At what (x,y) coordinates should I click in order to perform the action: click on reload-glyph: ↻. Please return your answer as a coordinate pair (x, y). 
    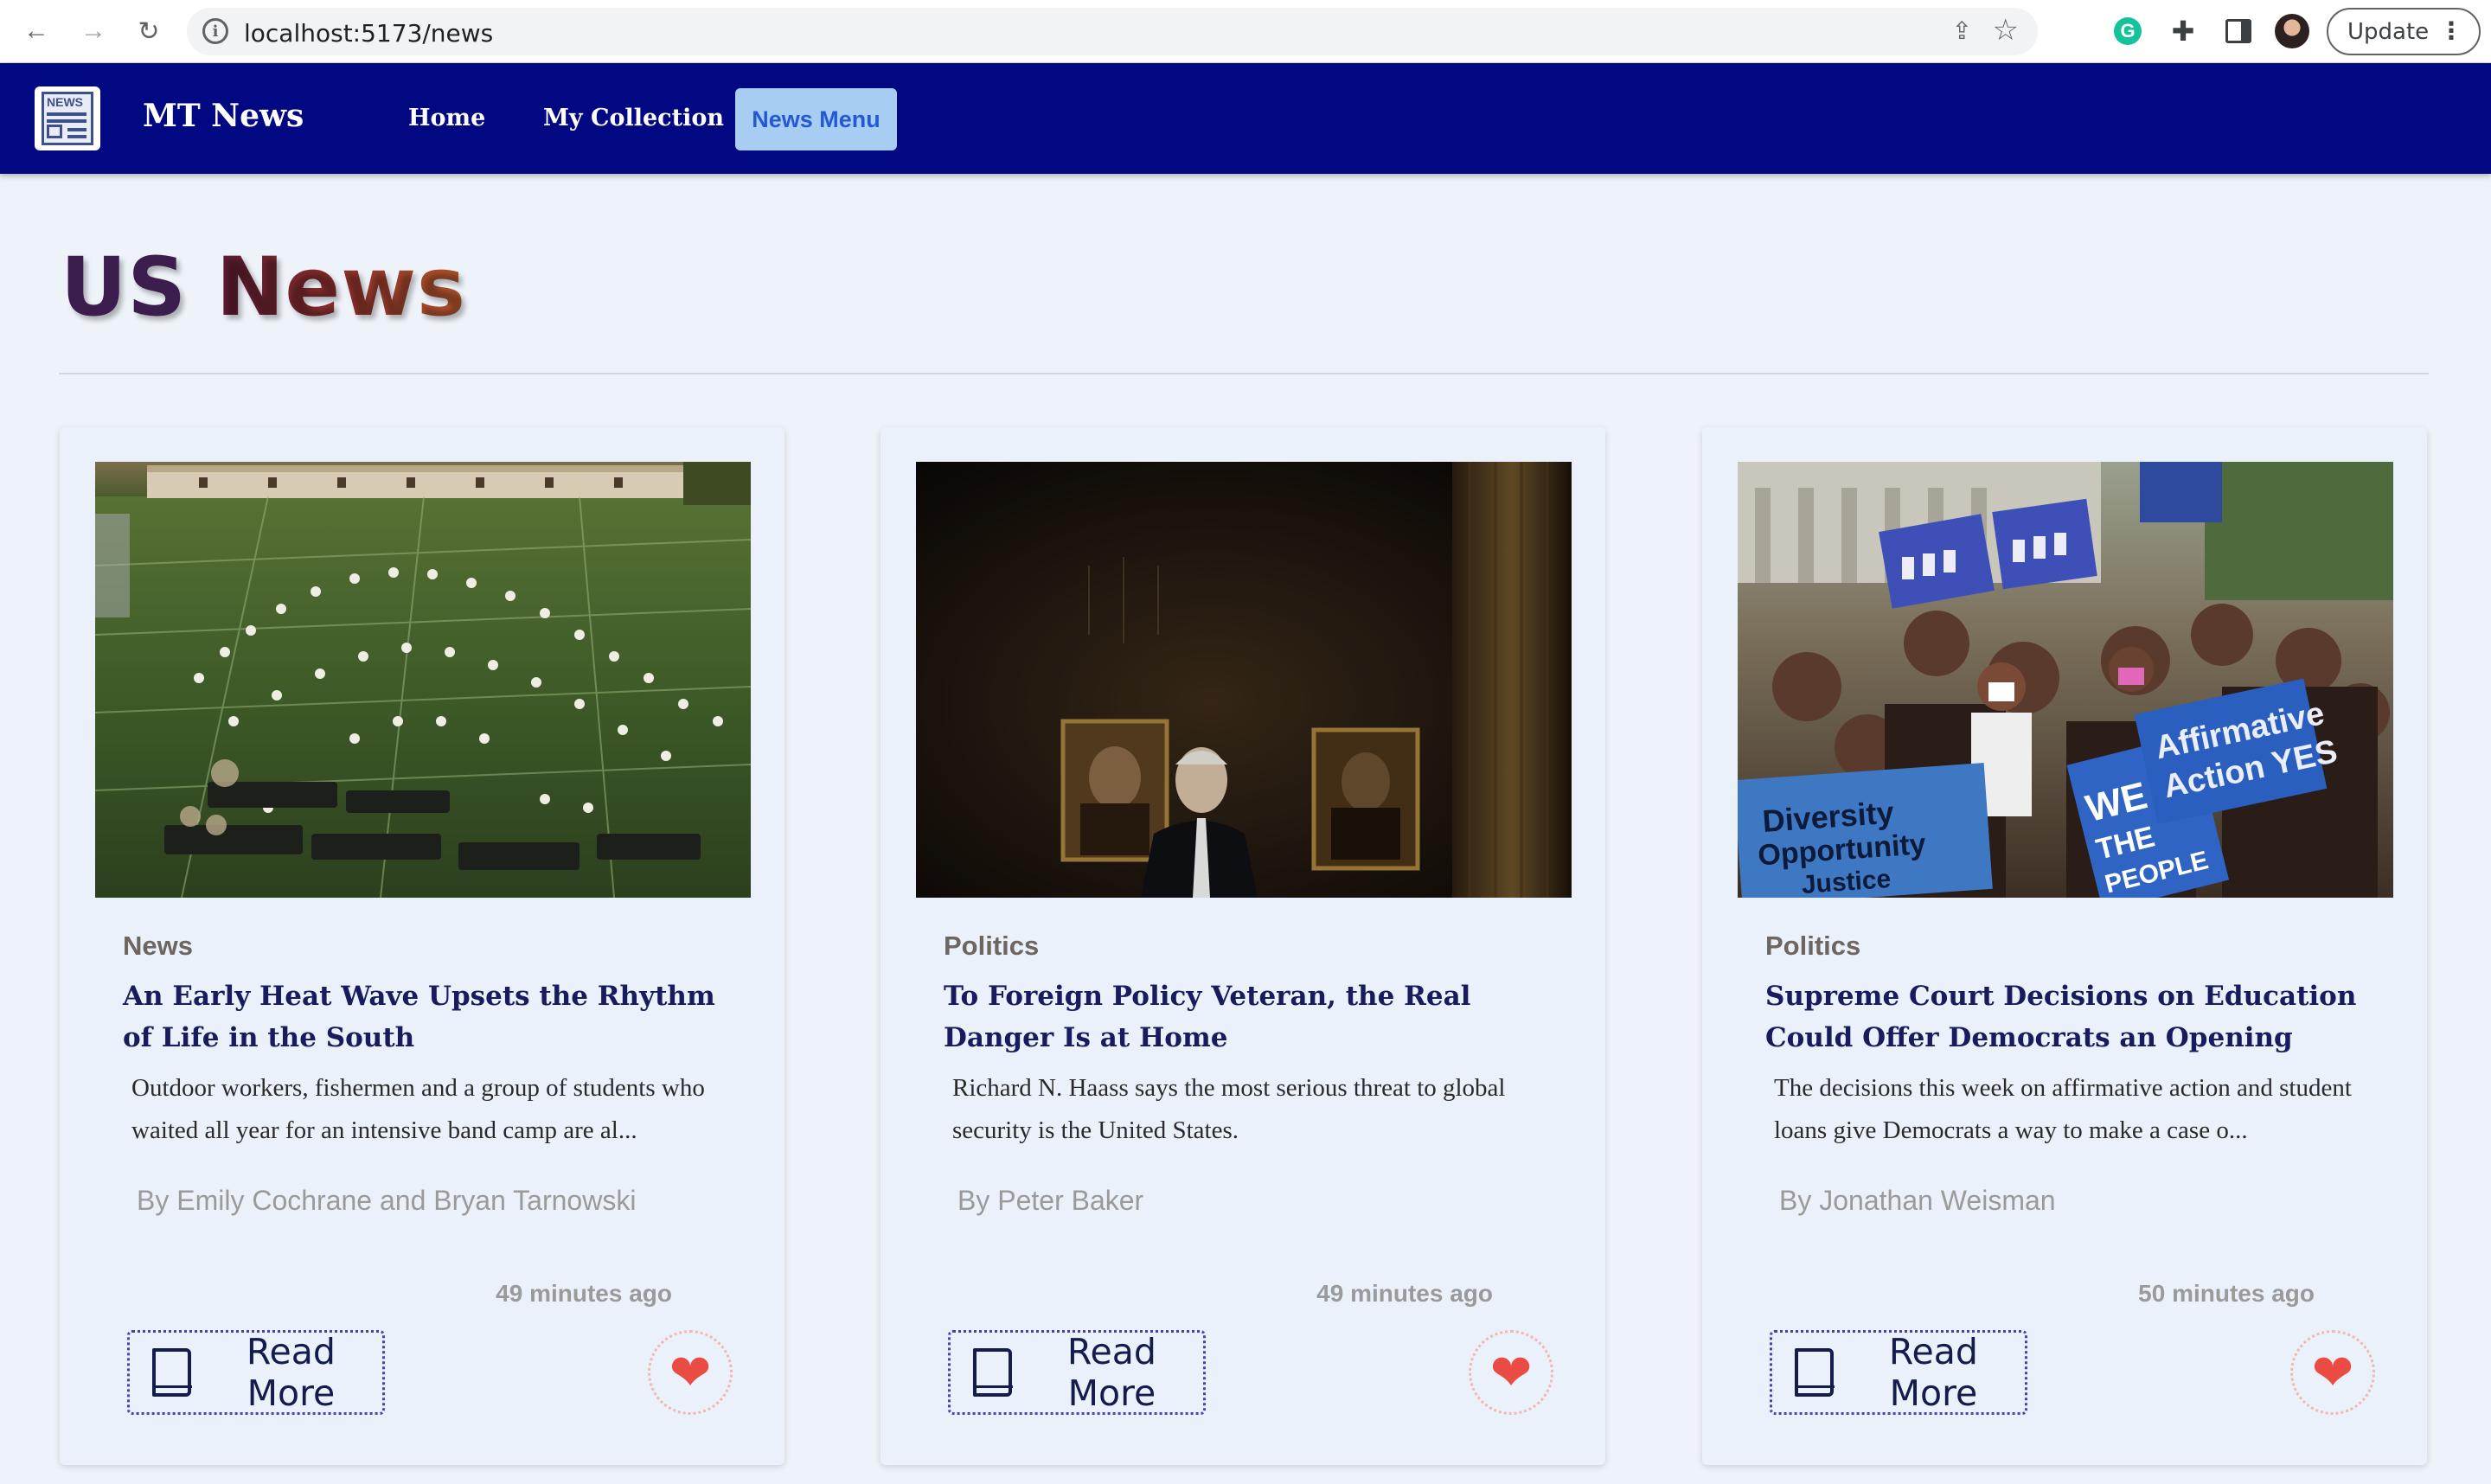
    Looking at the image, I should click on (149, 31).